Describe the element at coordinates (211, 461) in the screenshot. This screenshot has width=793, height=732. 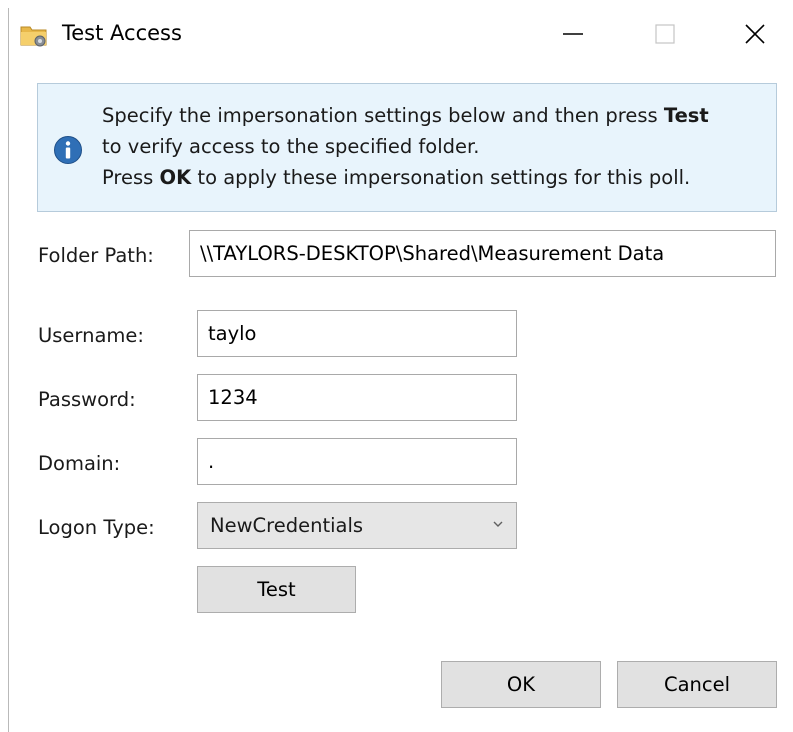
I see `domain-value: .` at that location.